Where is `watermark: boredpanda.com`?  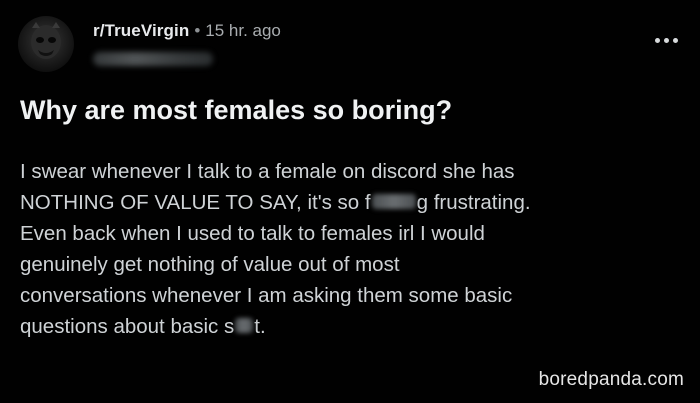 watermark: boredpanda.com is located at coordinates (611, 379).